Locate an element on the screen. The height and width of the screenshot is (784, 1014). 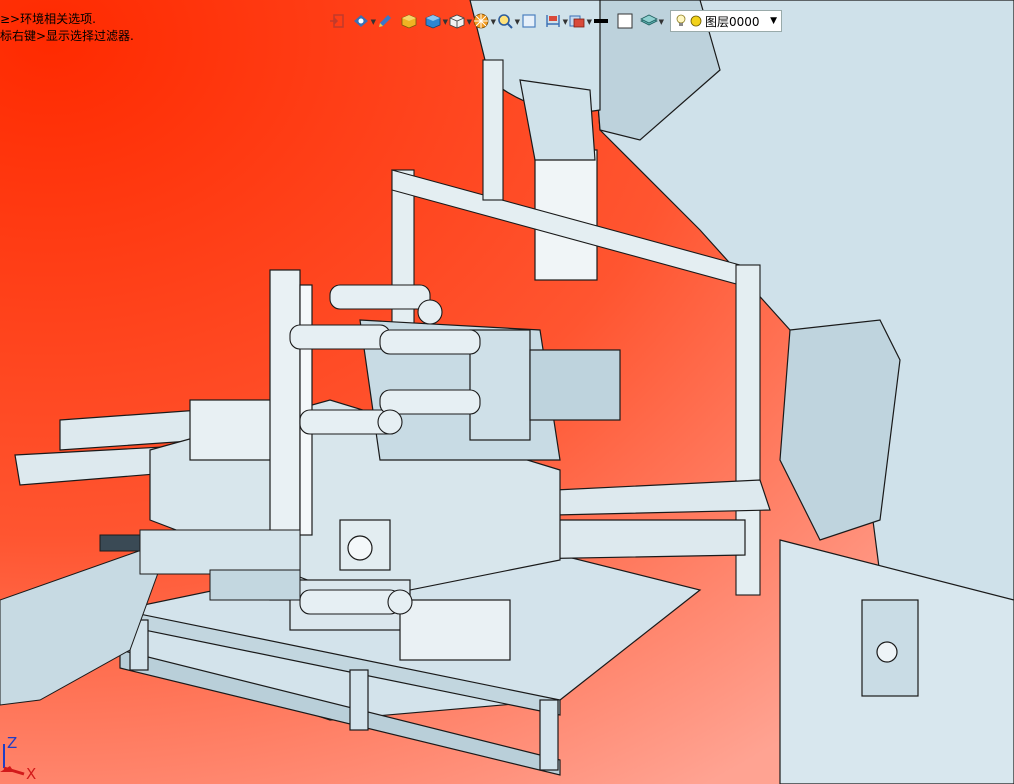
wire-cube-icon is located at coordinates (457, 21).